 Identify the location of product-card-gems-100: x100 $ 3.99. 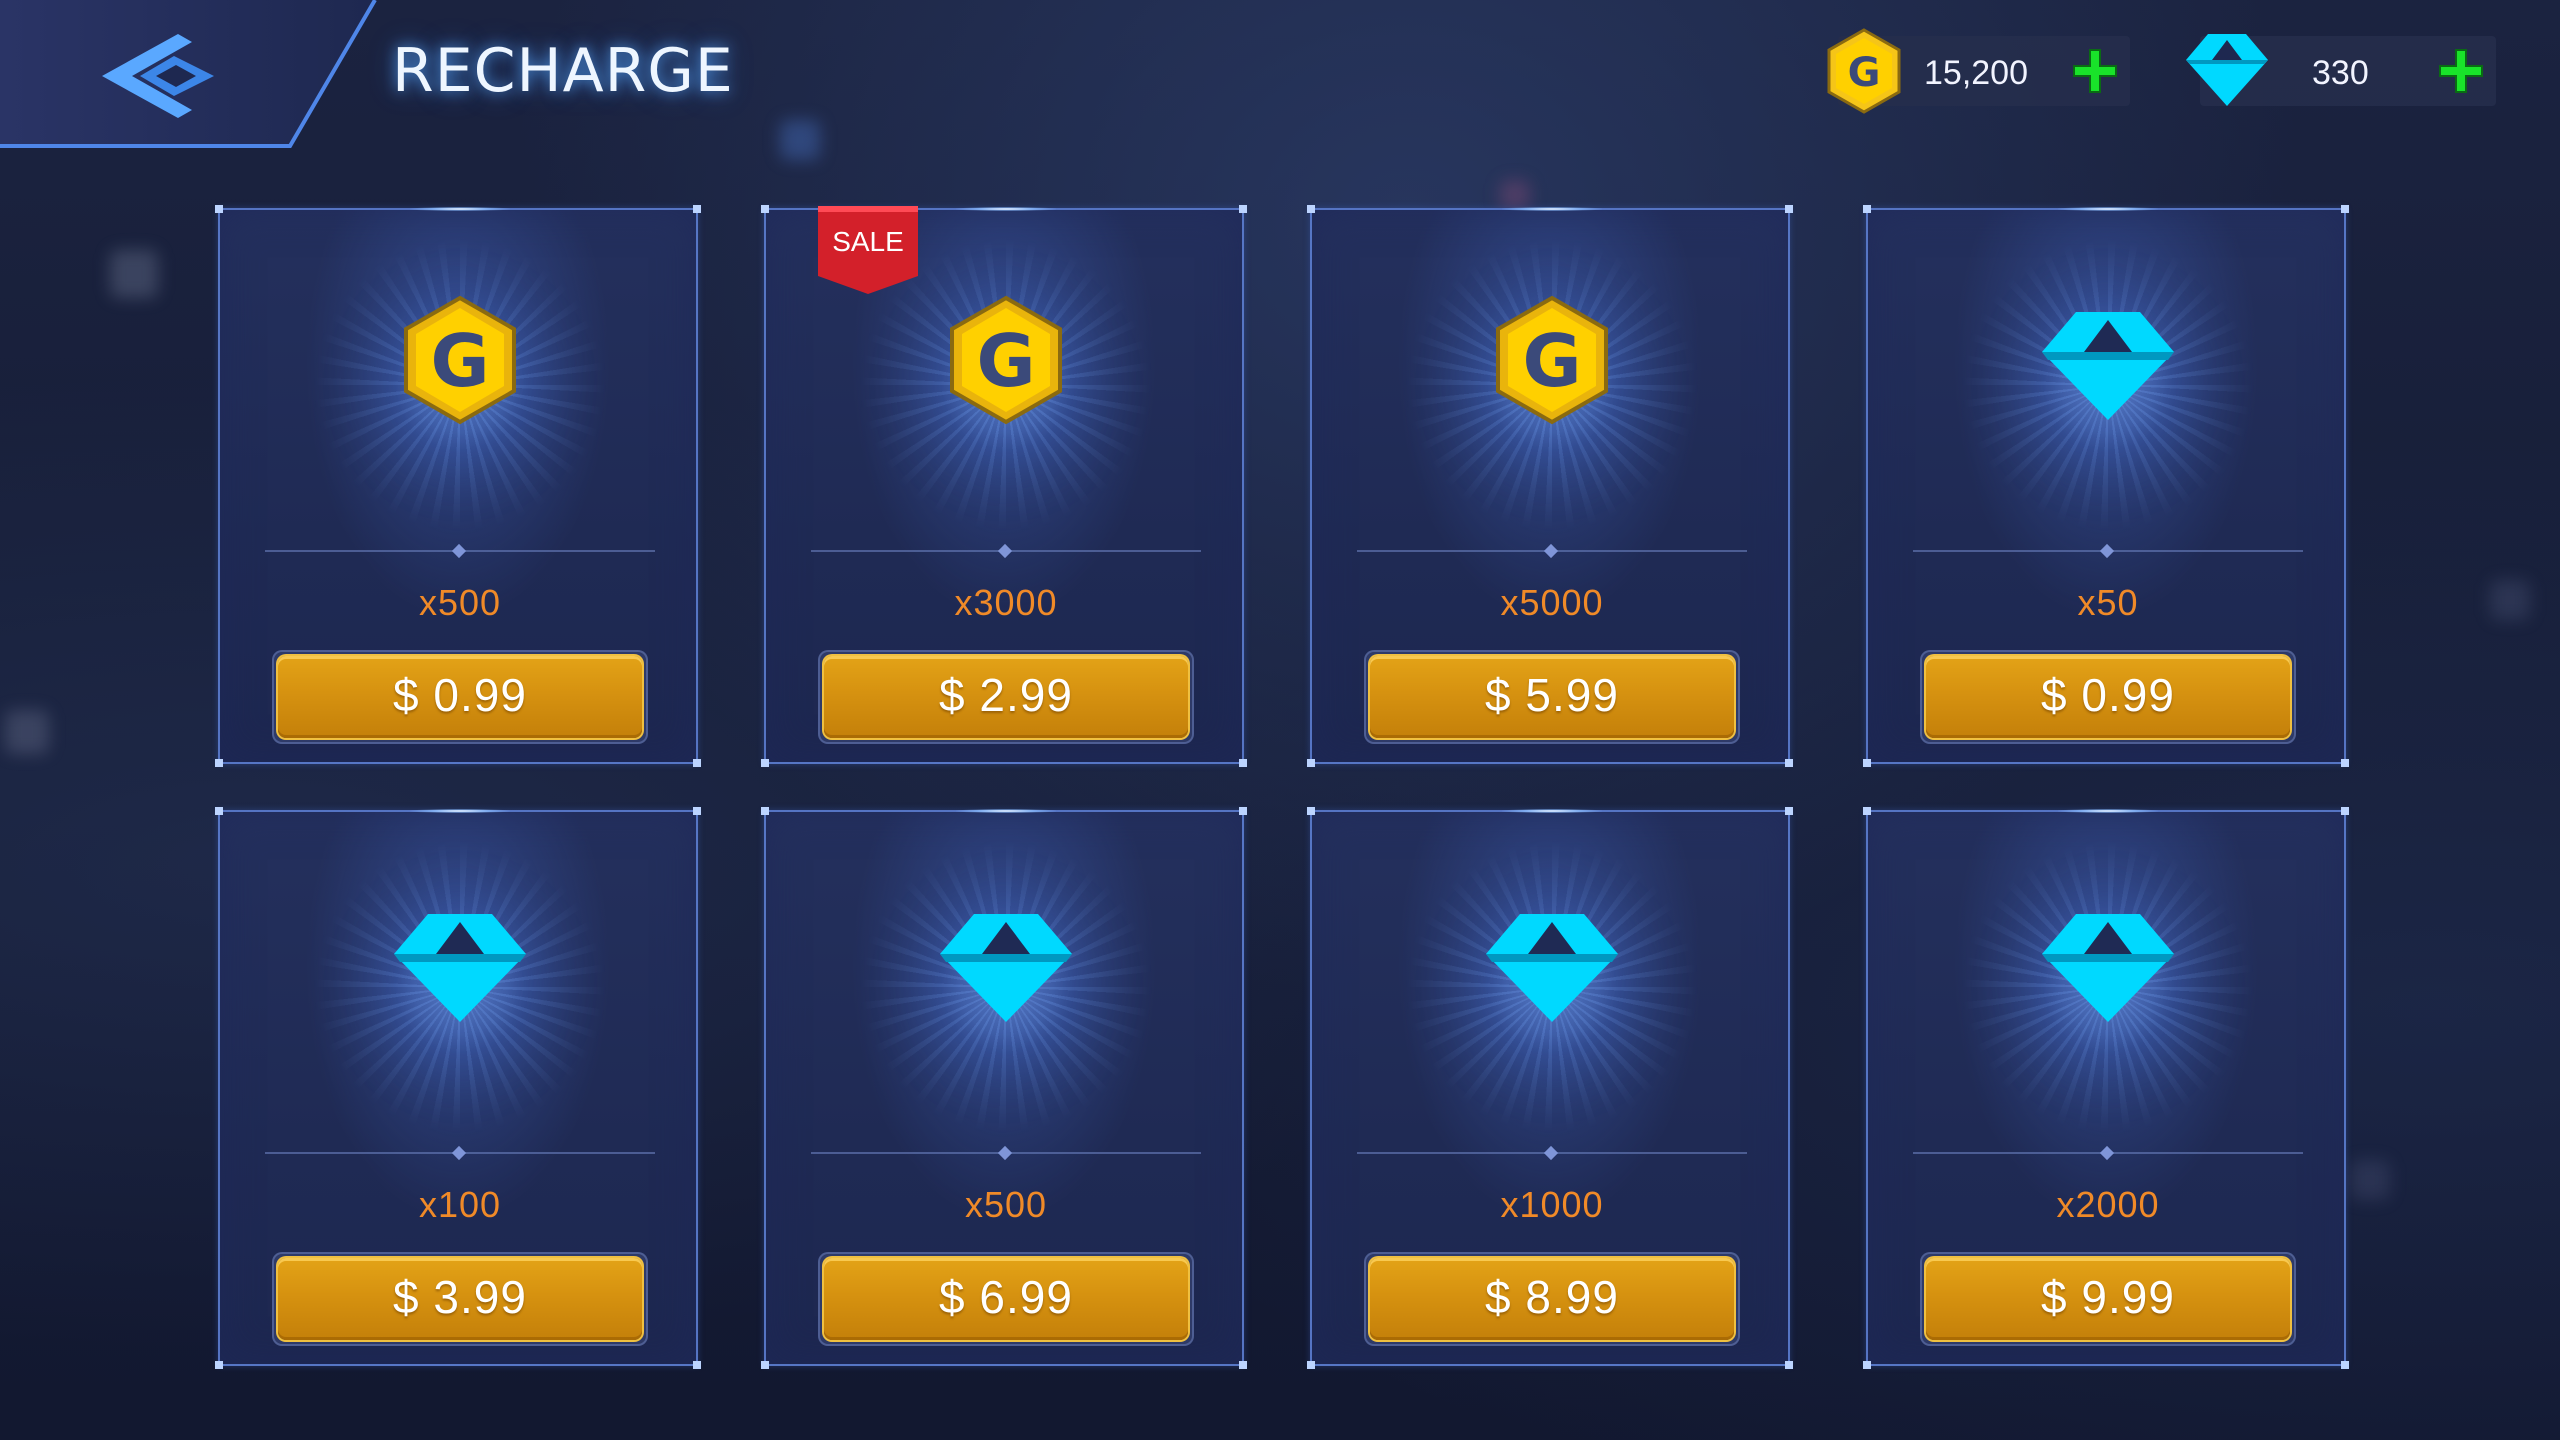
(458, 1088).